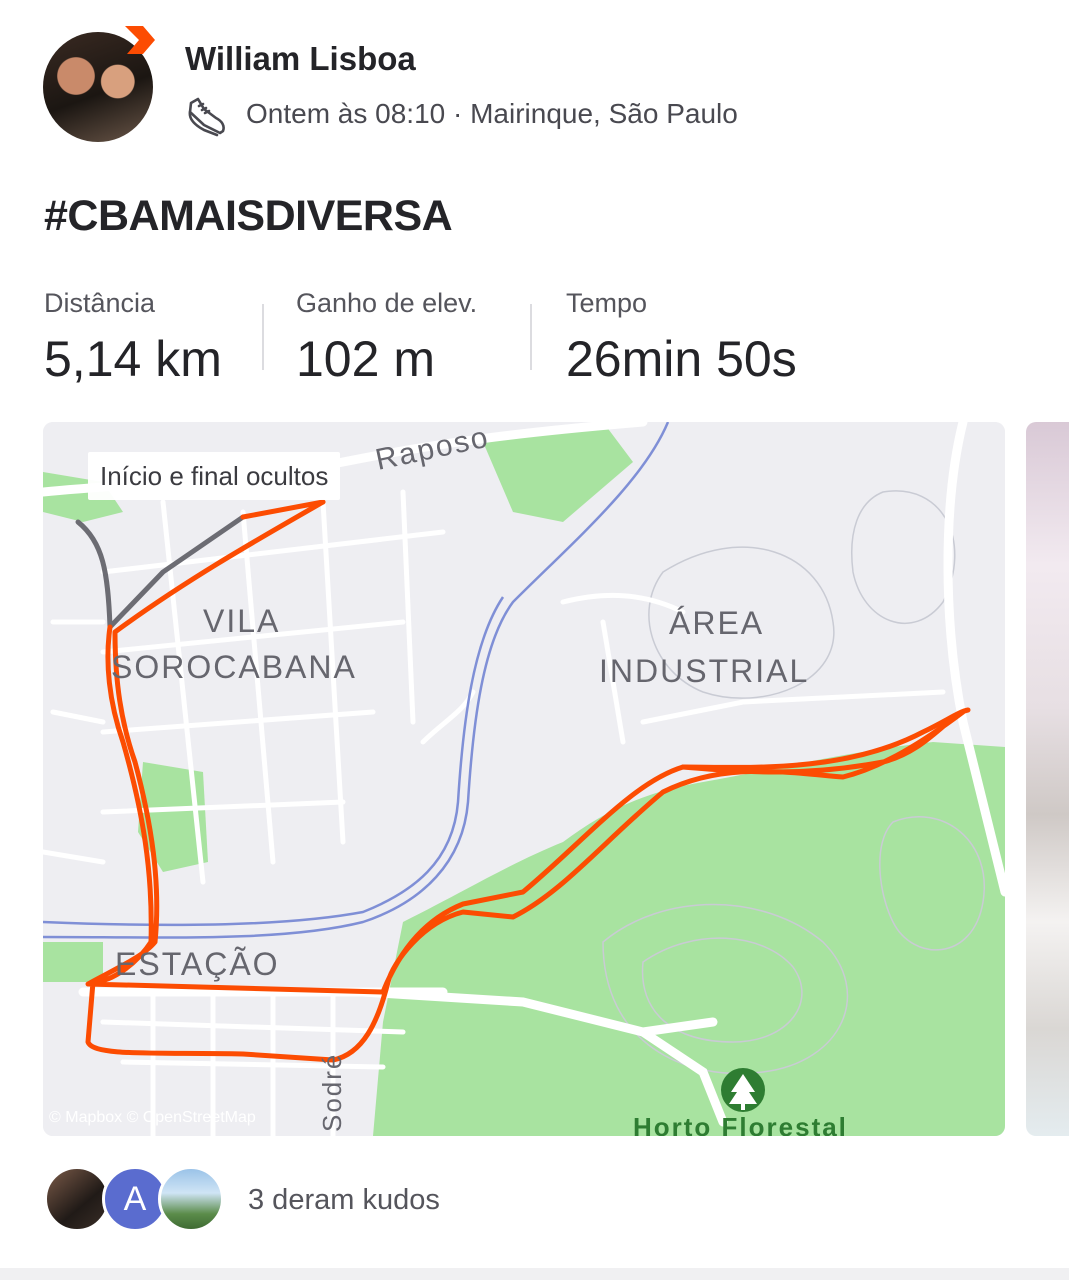 This screenshot has width=1069, height=1280. What do you see at coordinates (492, 113) in the screenshot?
I see `activity-meta: Ontem às 08:10 · Mairinque, São Paulo` at bounding box center [492, 113].